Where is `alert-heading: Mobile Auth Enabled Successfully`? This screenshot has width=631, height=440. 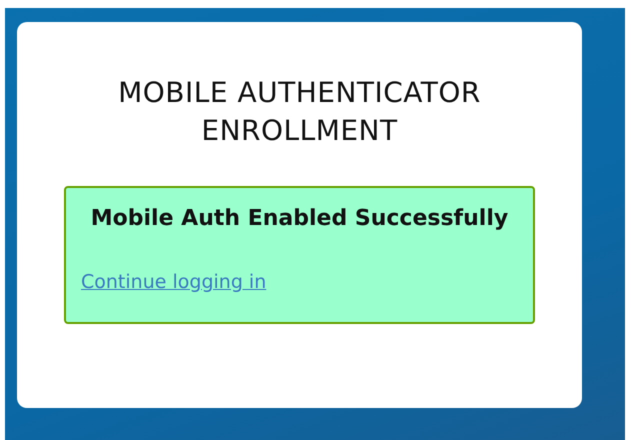
alert-heading: Mobile Auth Enabled Successfully is located at coordinates (300, 218).